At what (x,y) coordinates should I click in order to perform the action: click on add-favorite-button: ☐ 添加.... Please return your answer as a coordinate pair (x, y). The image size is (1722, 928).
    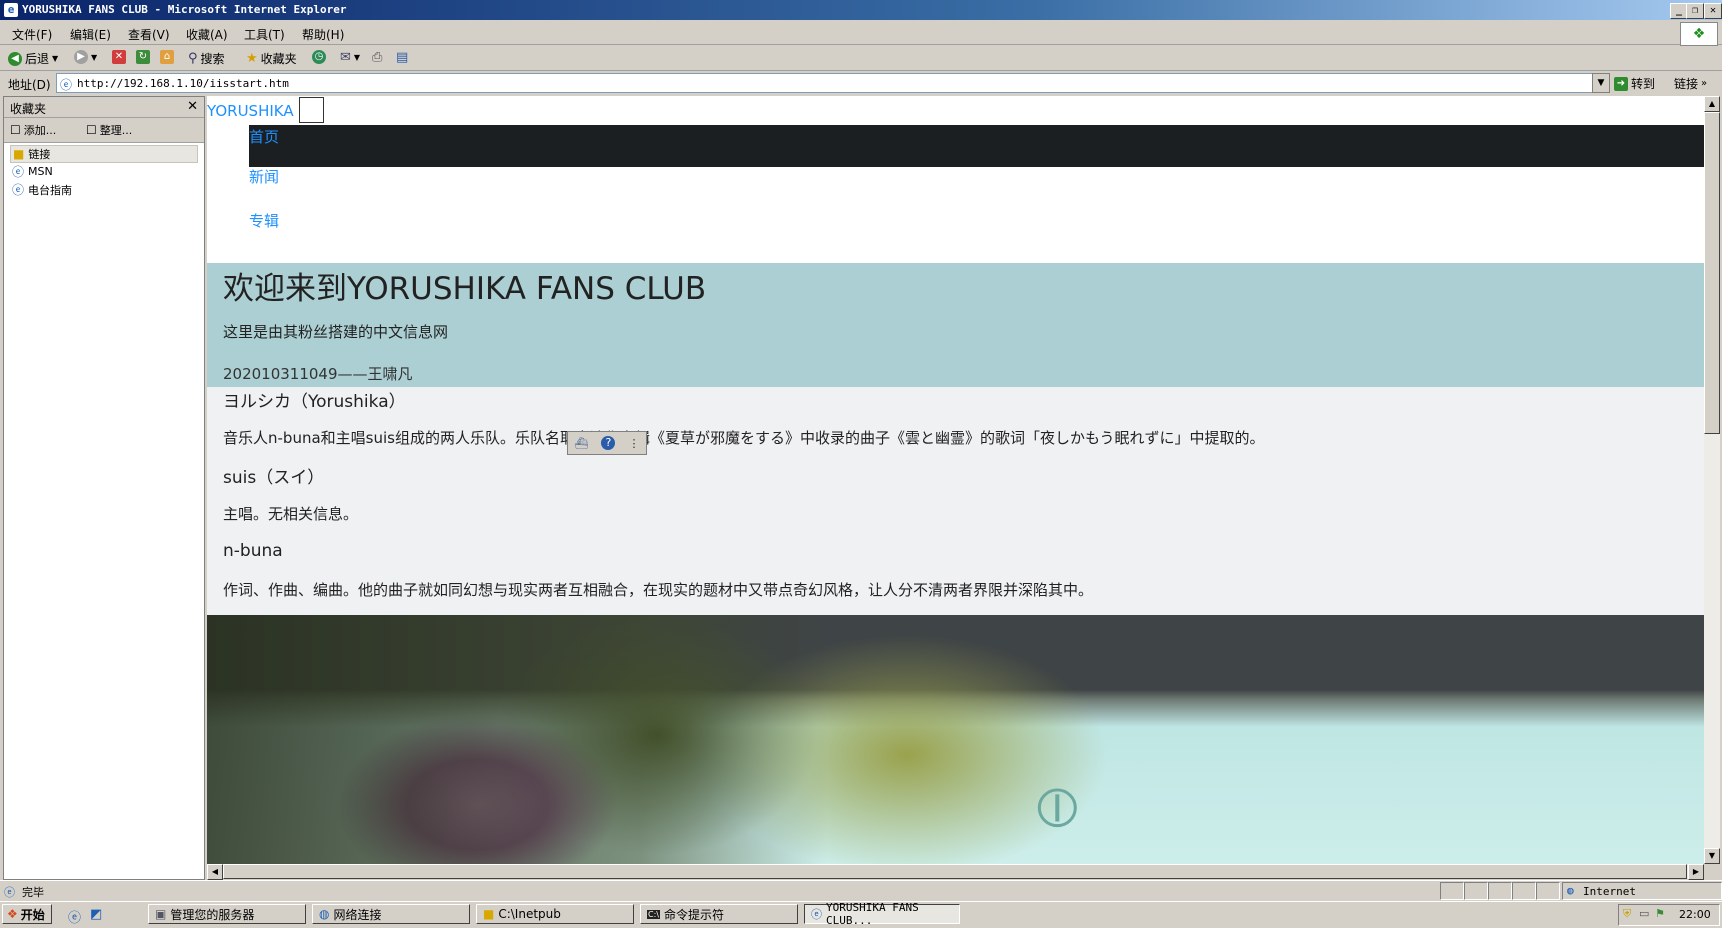
    Looking at the image, I should click on (33, 130).